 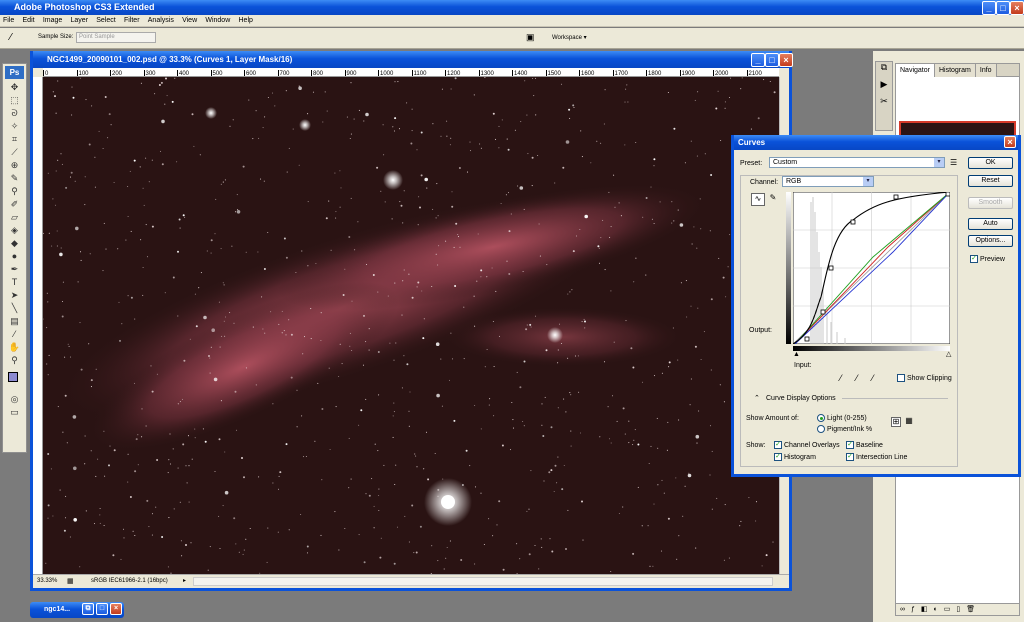 What do you see at coordinates (161, 21) in the screenshot?
I see `menu-analysis: Analysis` at bounding box center [161, 21].